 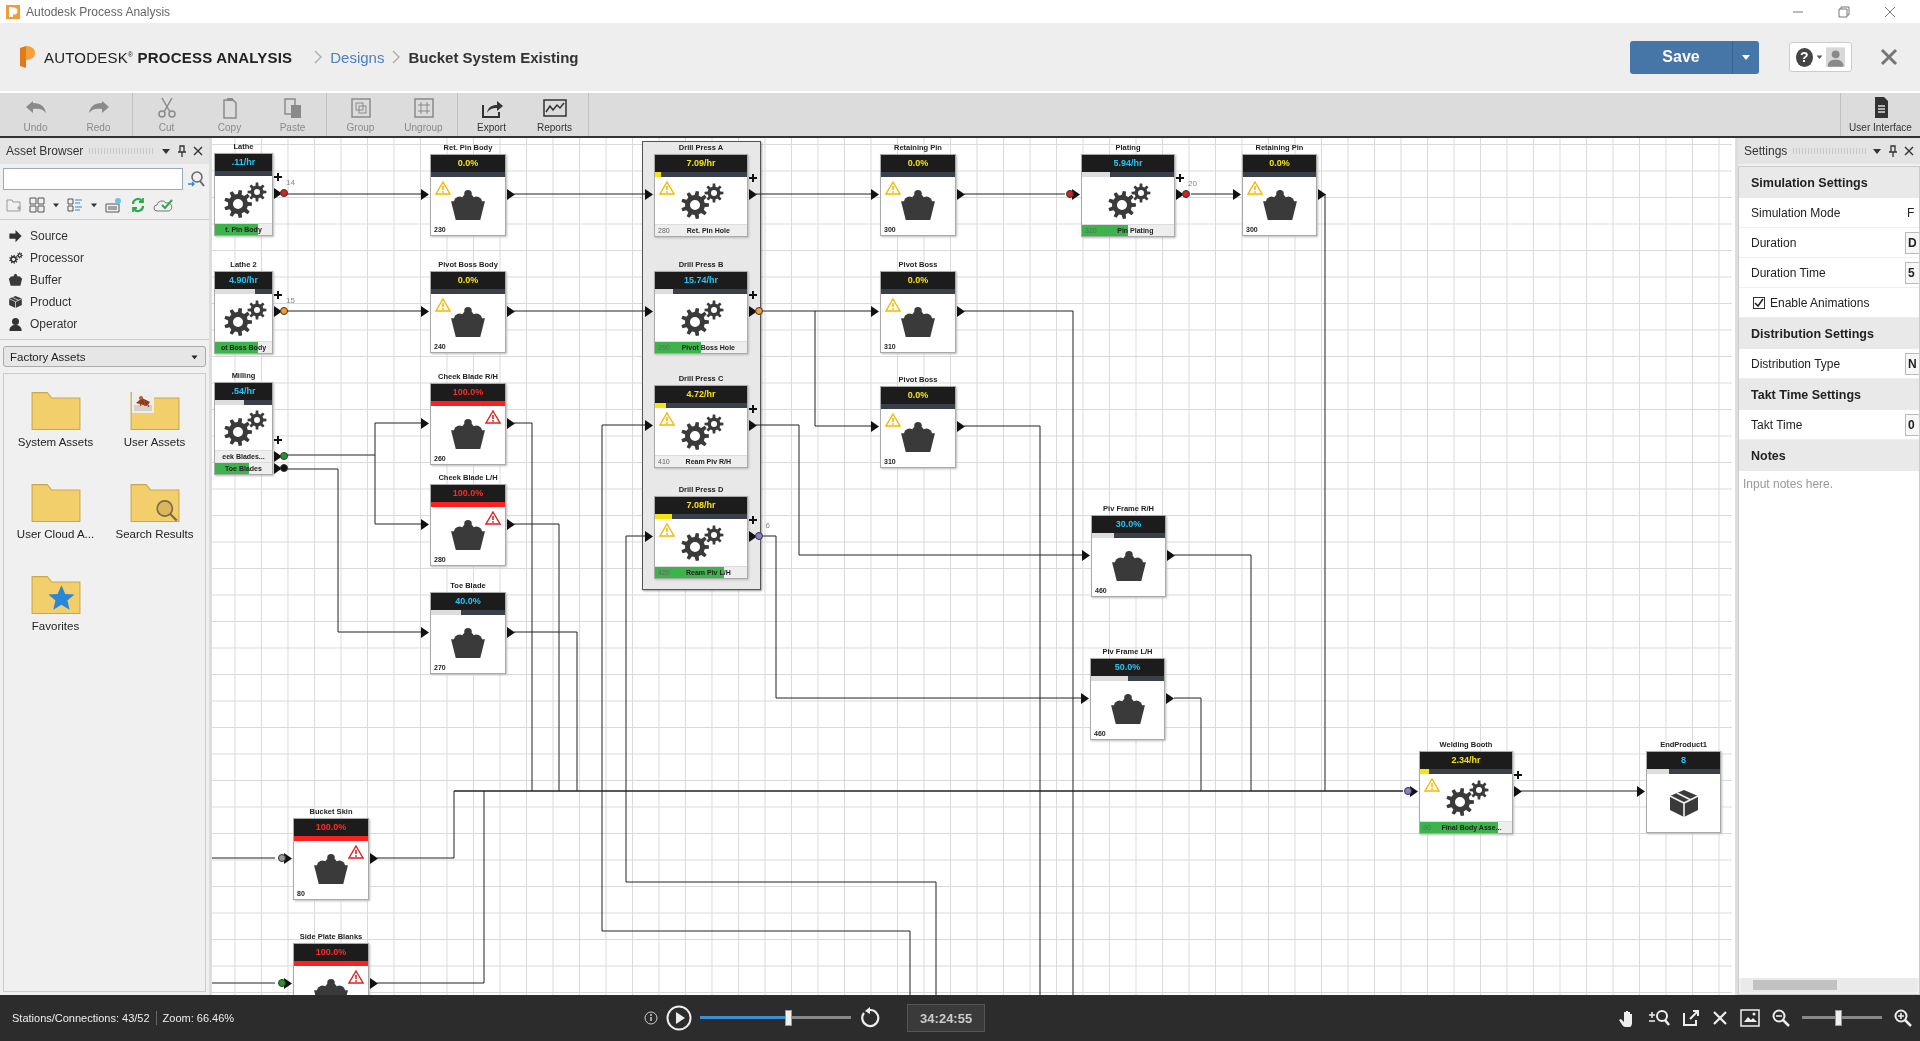 I want to click on input-field: 0, so click(x=1912, y=424).